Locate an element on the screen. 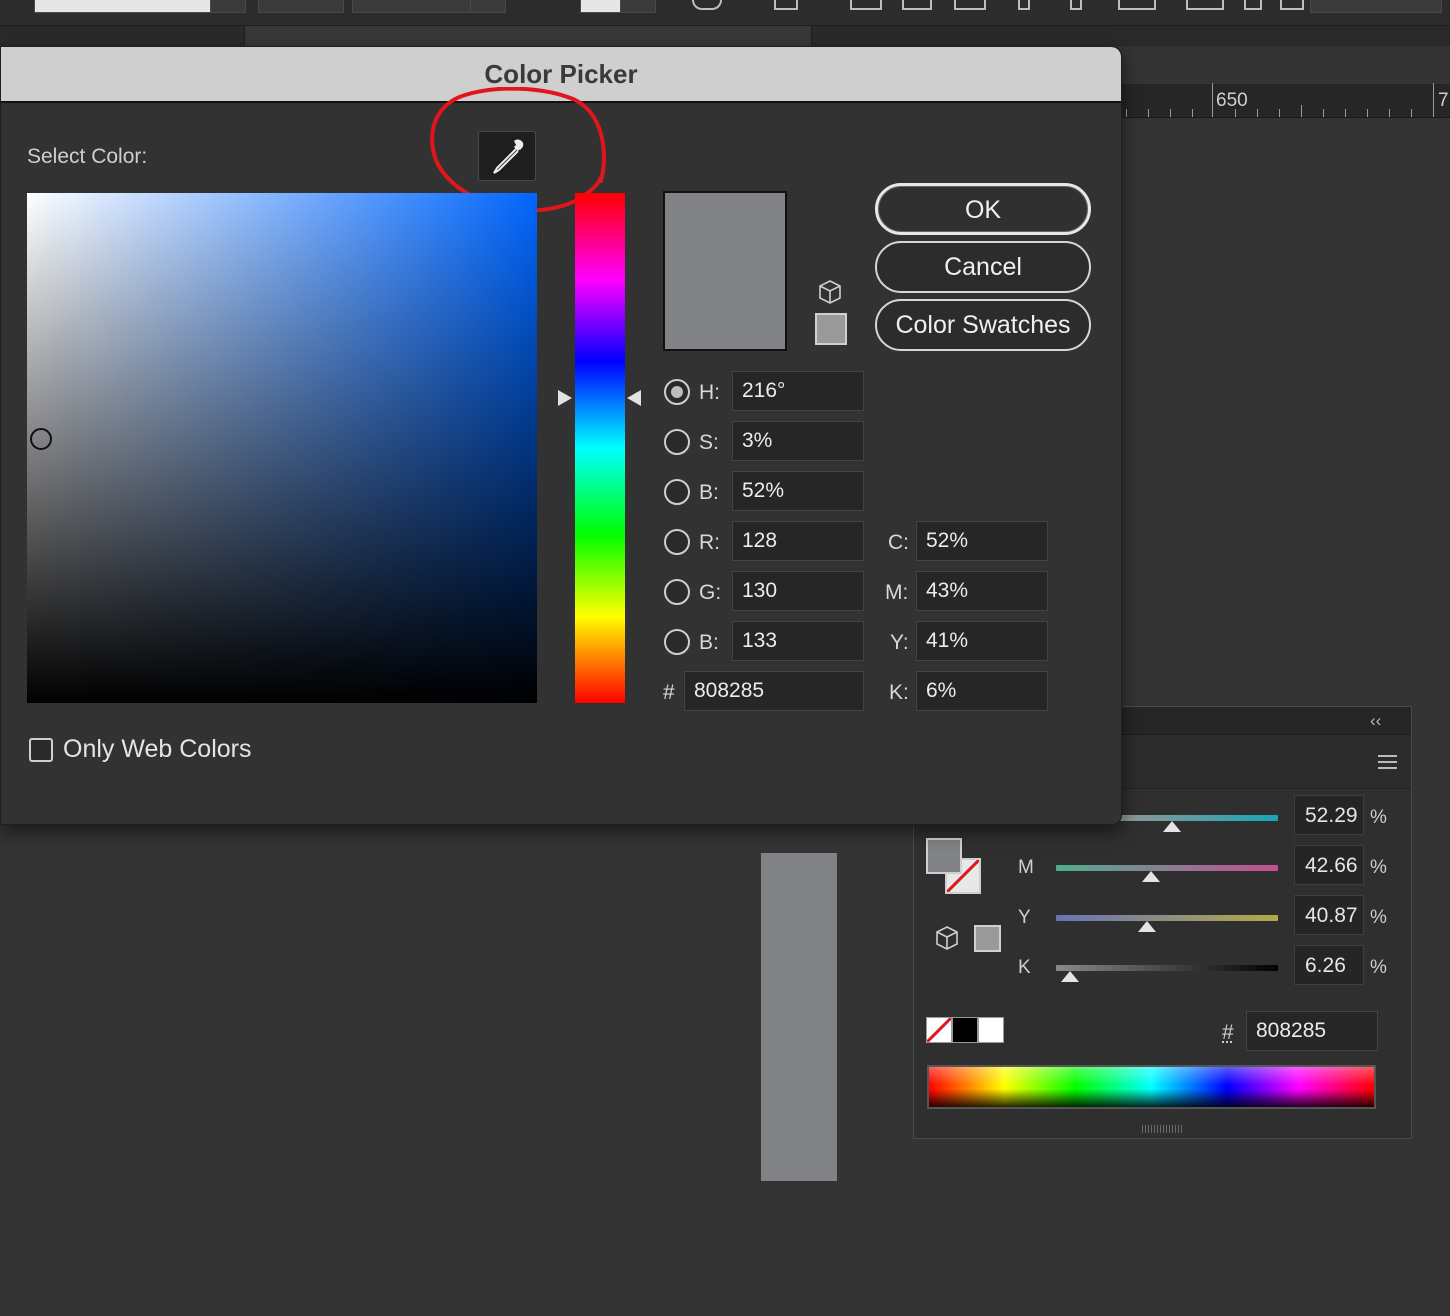  dialog-title: Color Picker is located at coordinates (561, 74).